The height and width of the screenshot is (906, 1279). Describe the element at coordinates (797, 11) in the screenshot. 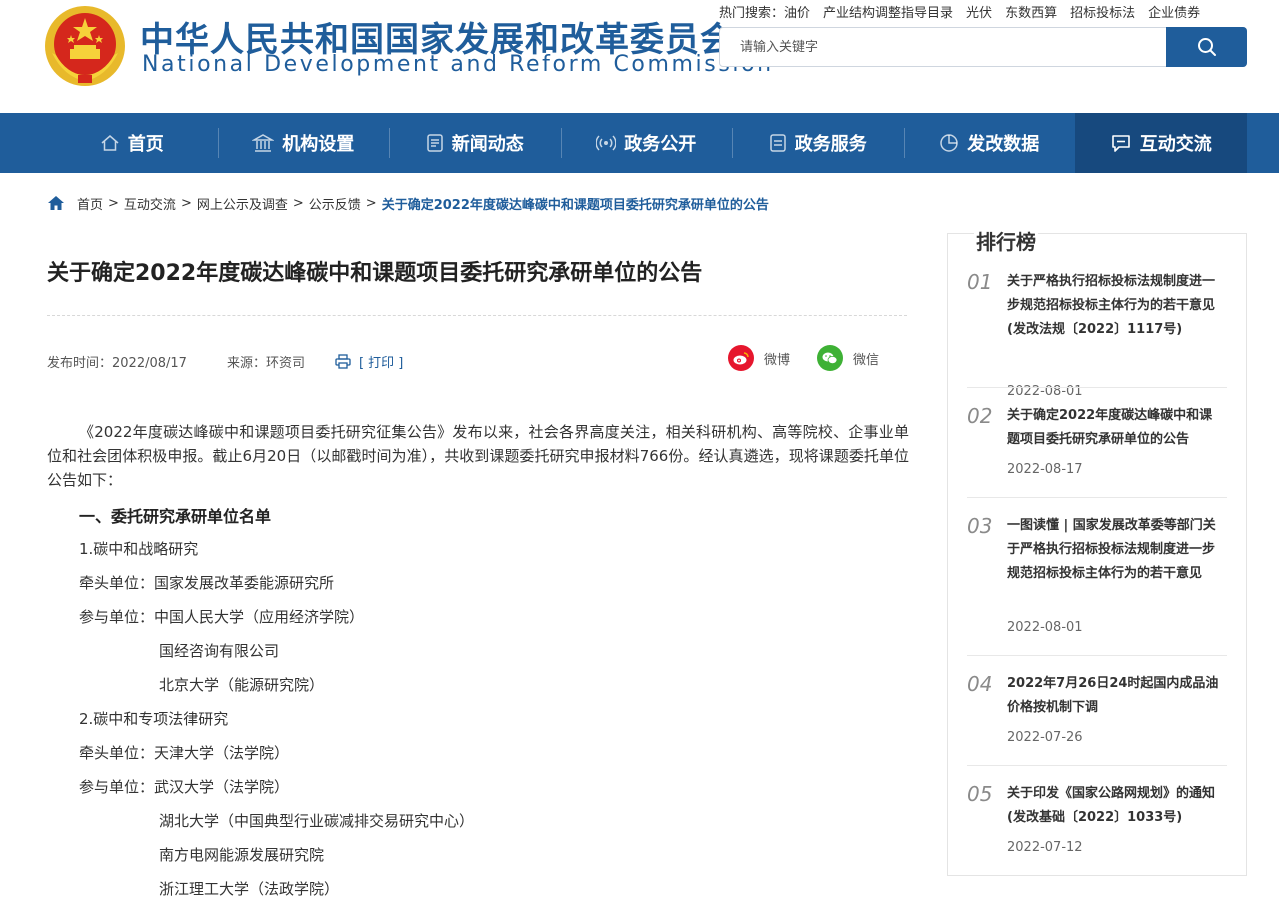

I see `hot-search-item: 油价` at that location.